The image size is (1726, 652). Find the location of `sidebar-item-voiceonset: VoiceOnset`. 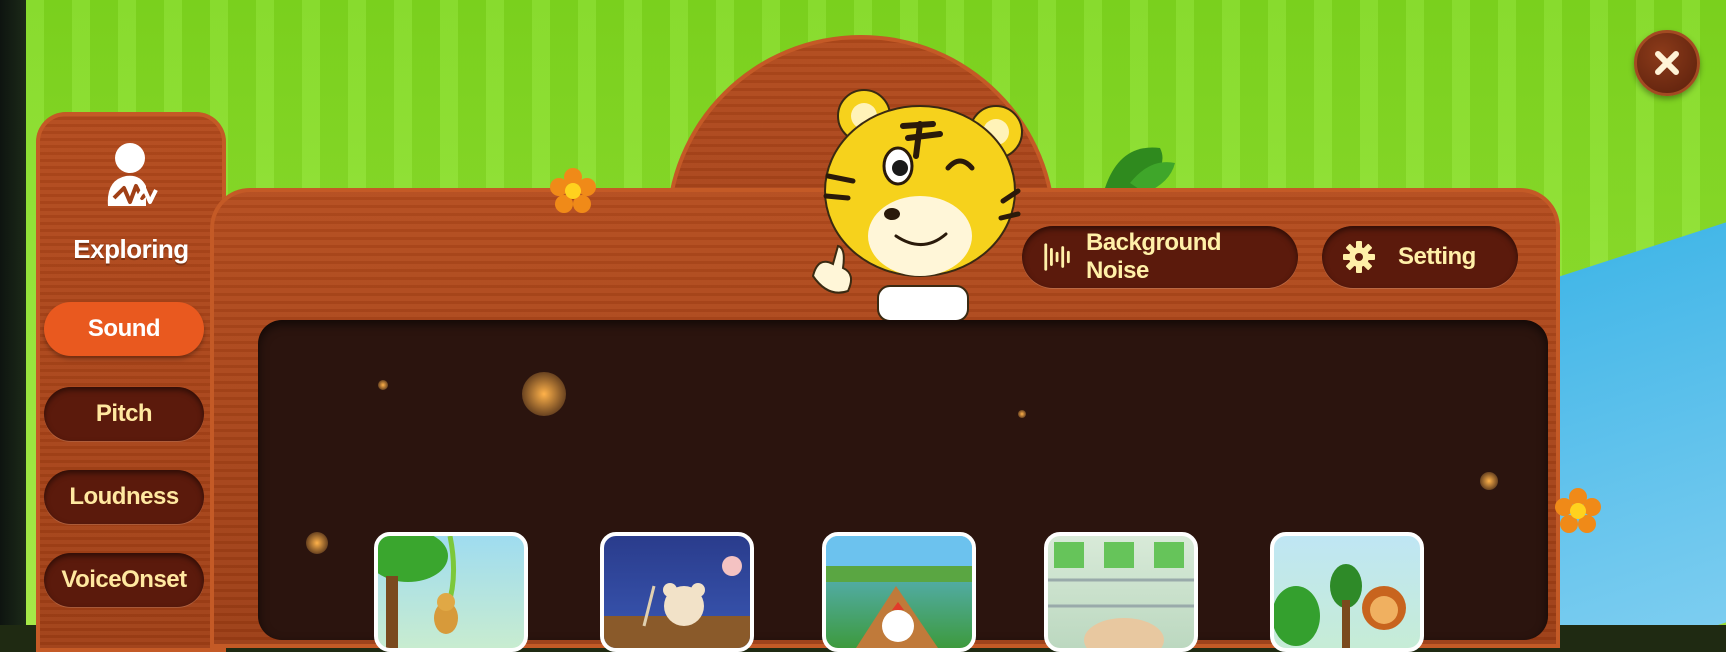

sidebar-item-voiceonset: VoiceOnset is located at coordinates (124, 580).